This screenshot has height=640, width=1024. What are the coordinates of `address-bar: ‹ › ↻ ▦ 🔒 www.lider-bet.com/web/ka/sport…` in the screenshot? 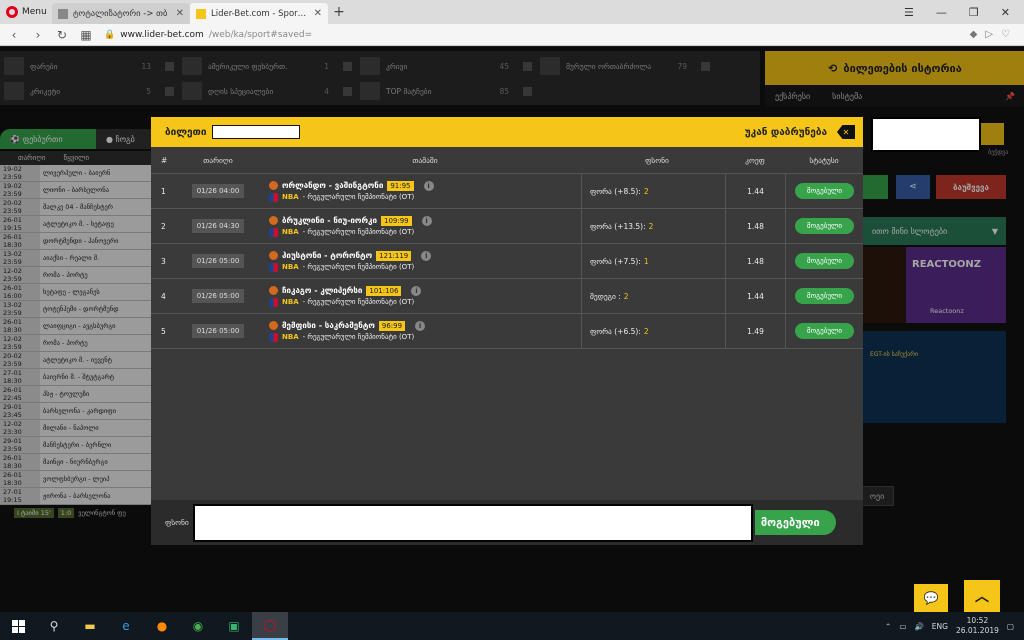 It's located at (512, 35).